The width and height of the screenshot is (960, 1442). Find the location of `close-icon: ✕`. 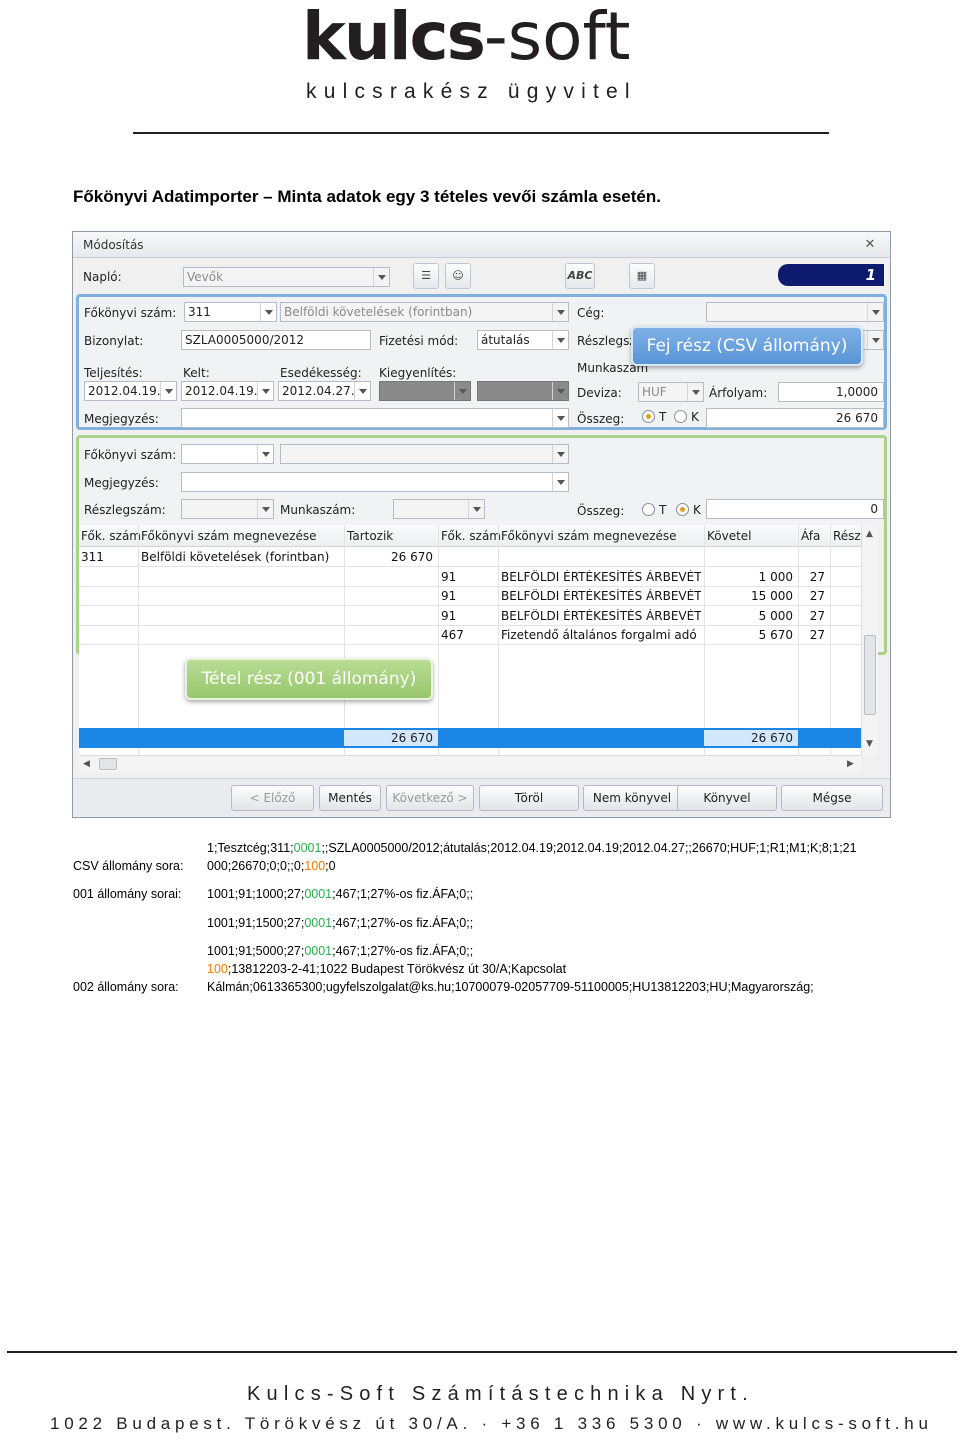

close-icon: ✕ is located at coordinates (870, 245).